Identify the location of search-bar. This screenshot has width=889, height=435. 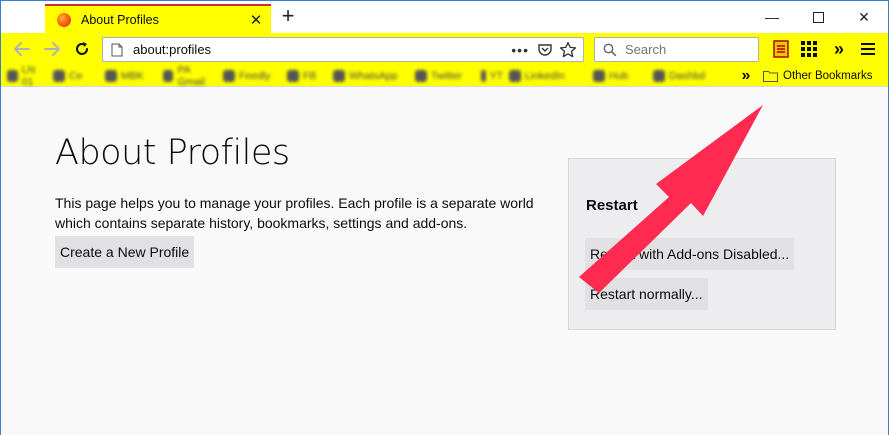
(676, 49).